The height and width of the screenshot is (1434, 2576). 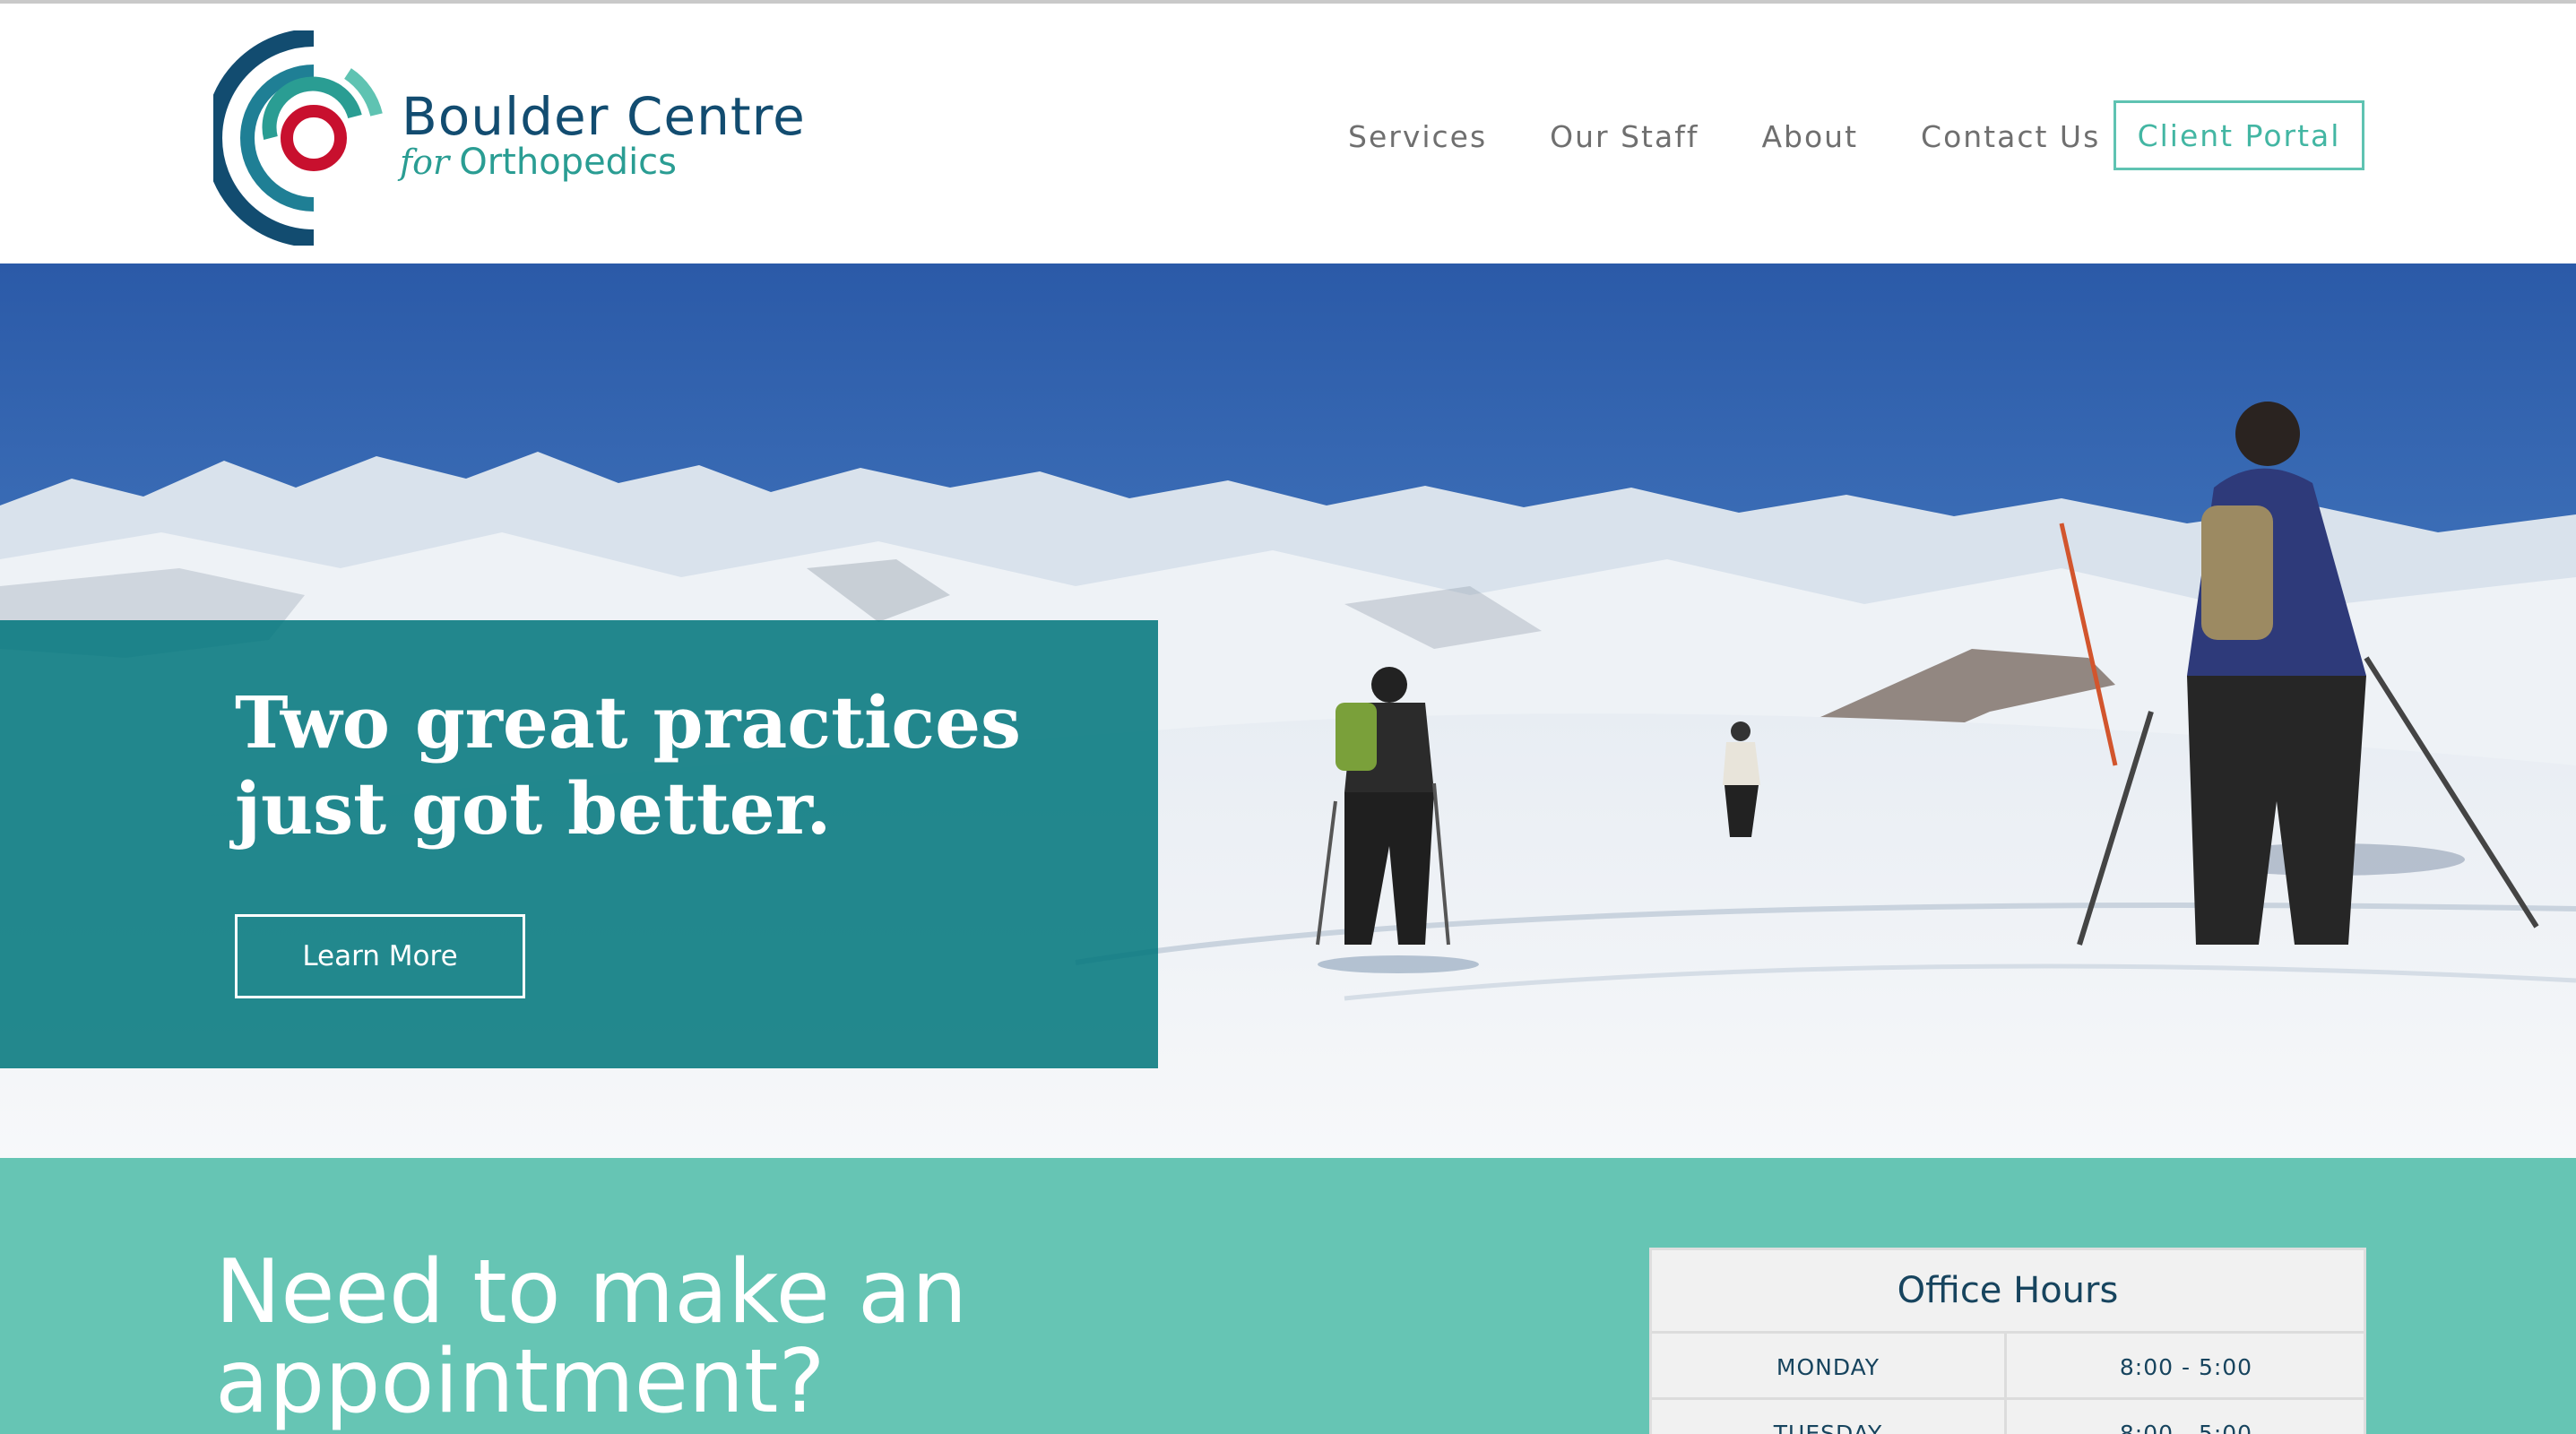 I want to click on table-row: MONDAY 8:00 - 5:00, so click(x=2008, y=1365).